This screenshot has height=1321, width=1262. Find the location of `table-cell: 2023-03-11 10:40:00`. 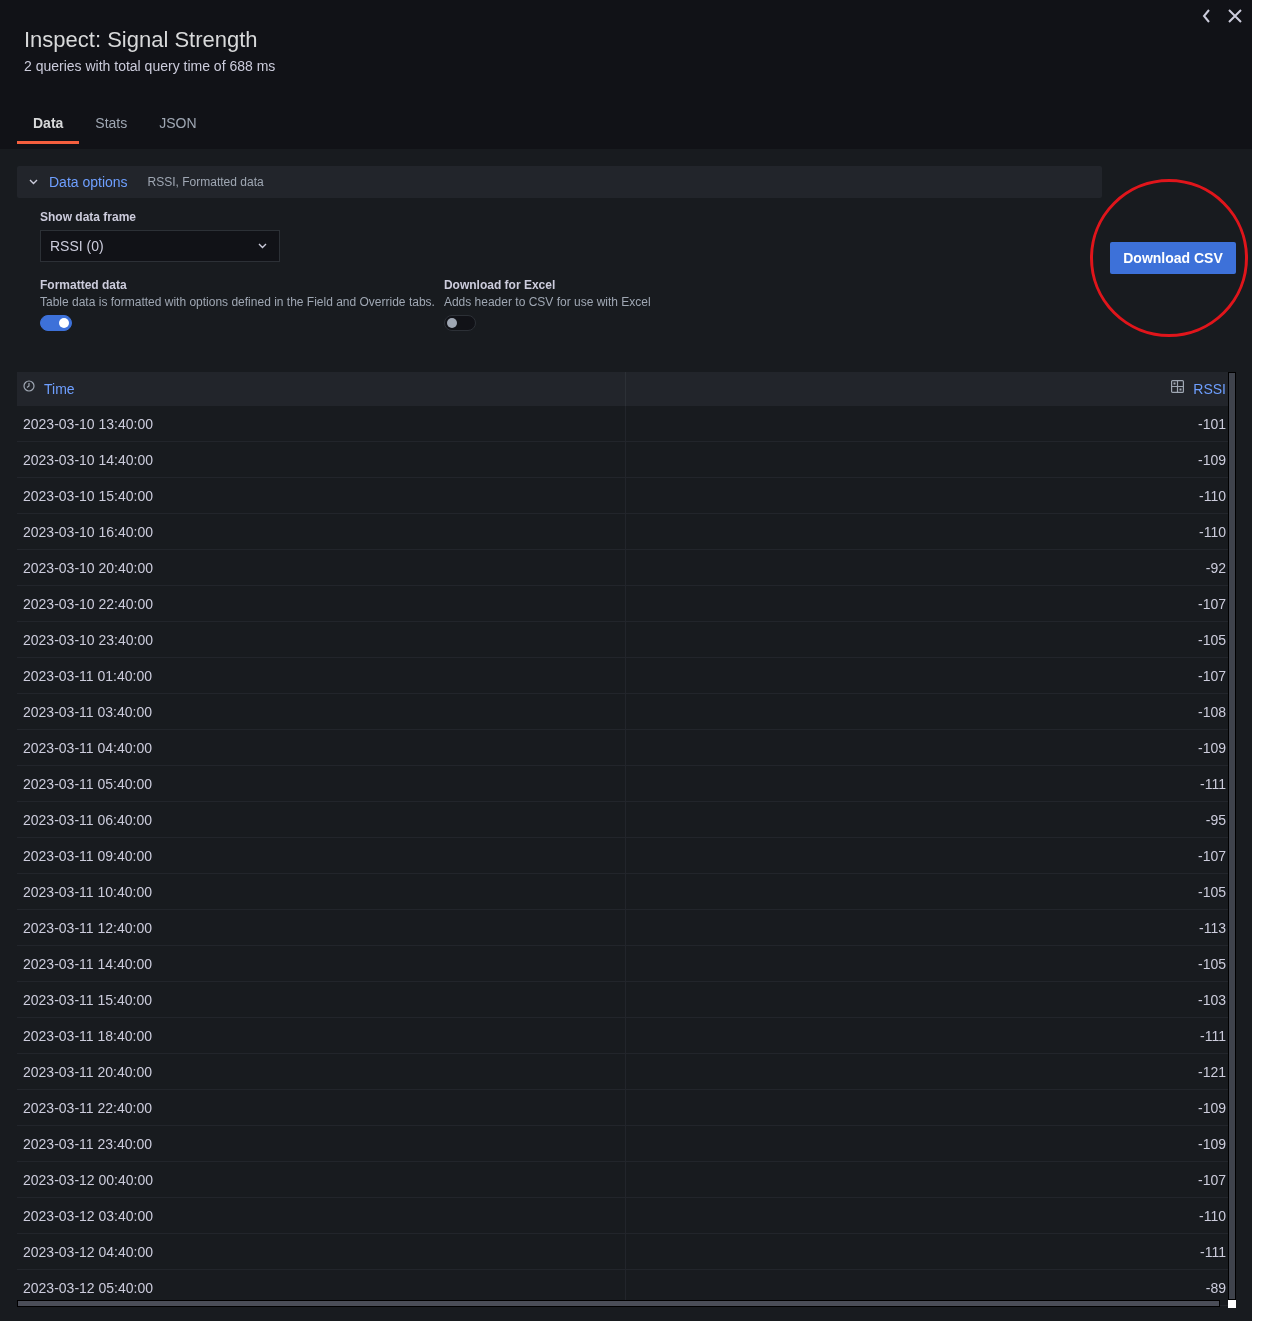

table-cell: 2023-03-11 10:40:00 is located at coordinates (321, 891).